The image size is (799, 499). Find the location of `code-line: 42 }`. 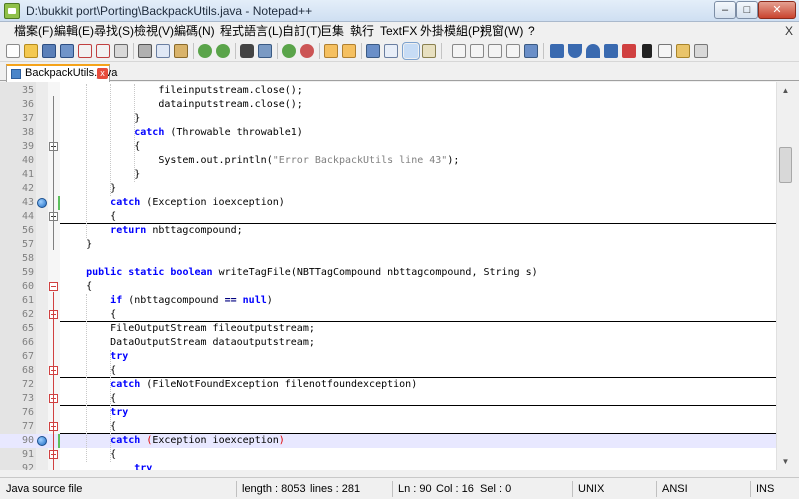

code-line: 42 } is located at coordinates (388, 189).